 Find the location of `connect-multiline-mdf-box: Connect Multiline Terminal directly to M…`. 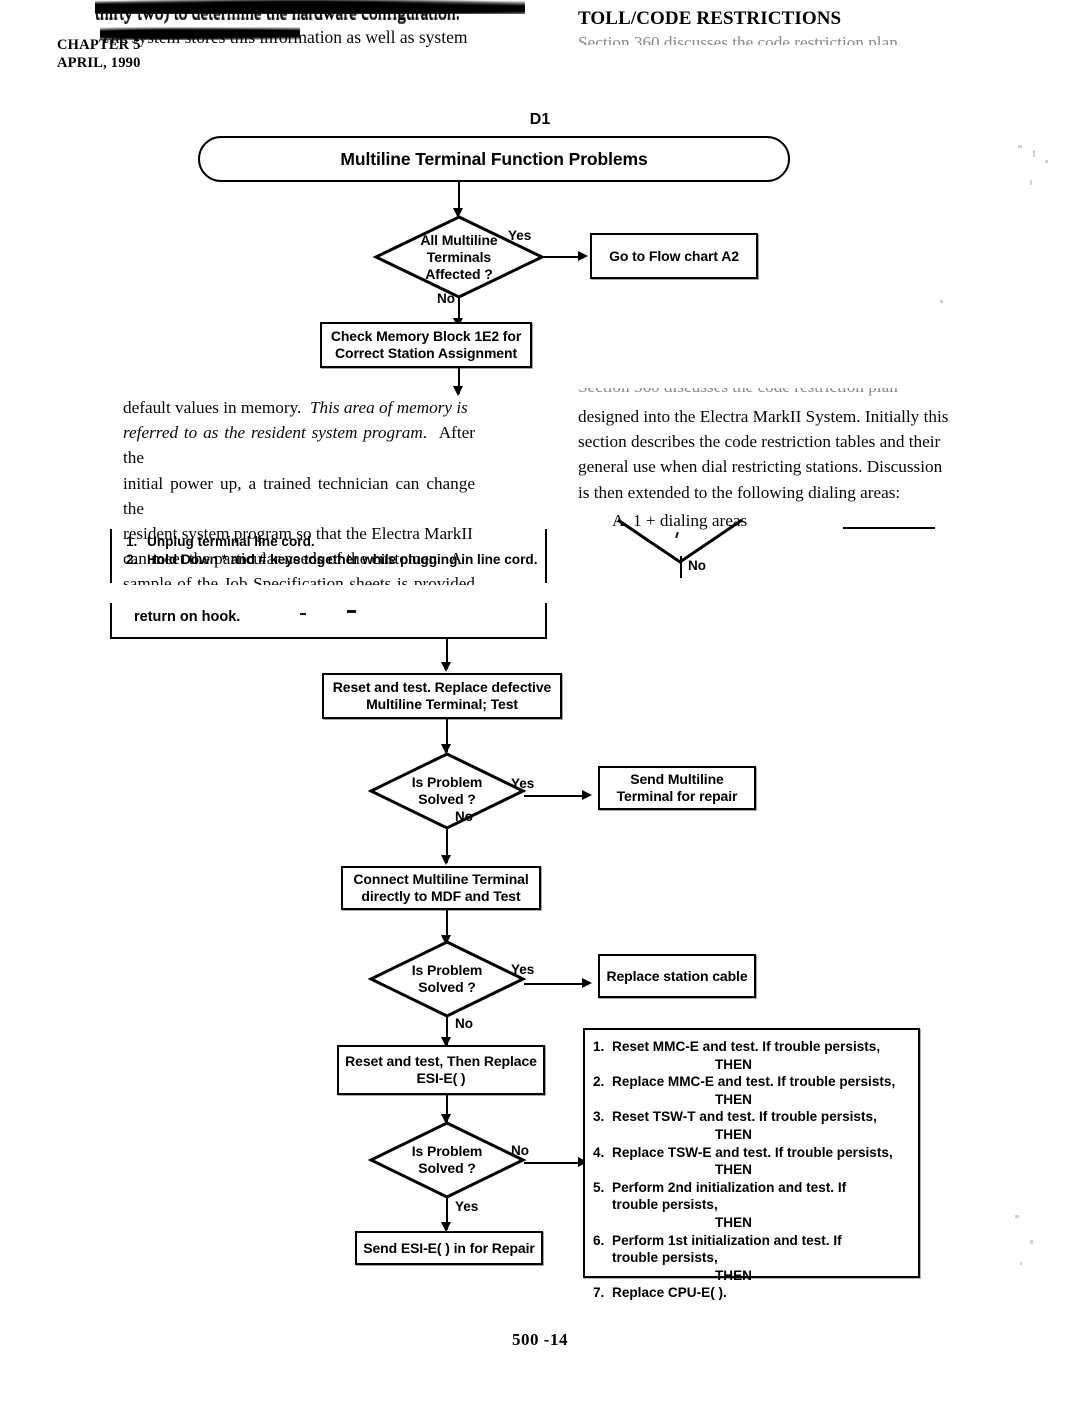

connect-multiline-mdf-box: Connect Multiline Terminal directly to M… is located at coordinates (441, 888).